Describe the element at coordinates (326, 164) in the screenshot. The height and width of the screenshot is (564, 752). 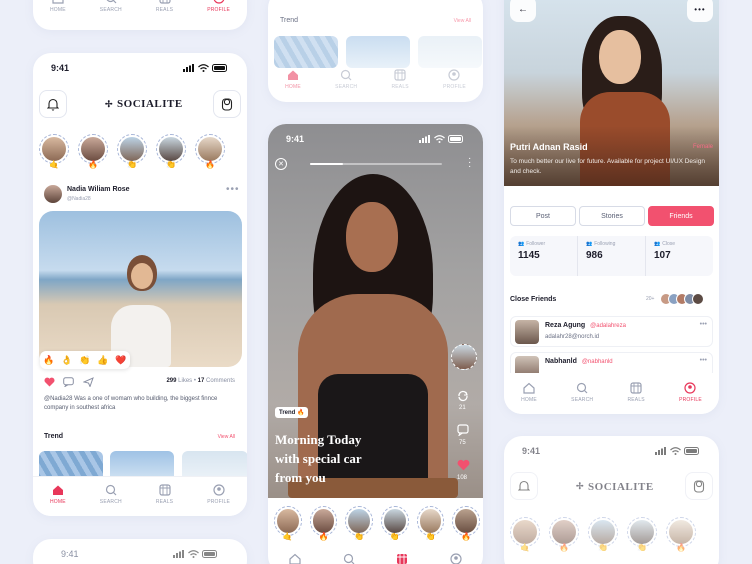
I see `progress-fill` at that location.